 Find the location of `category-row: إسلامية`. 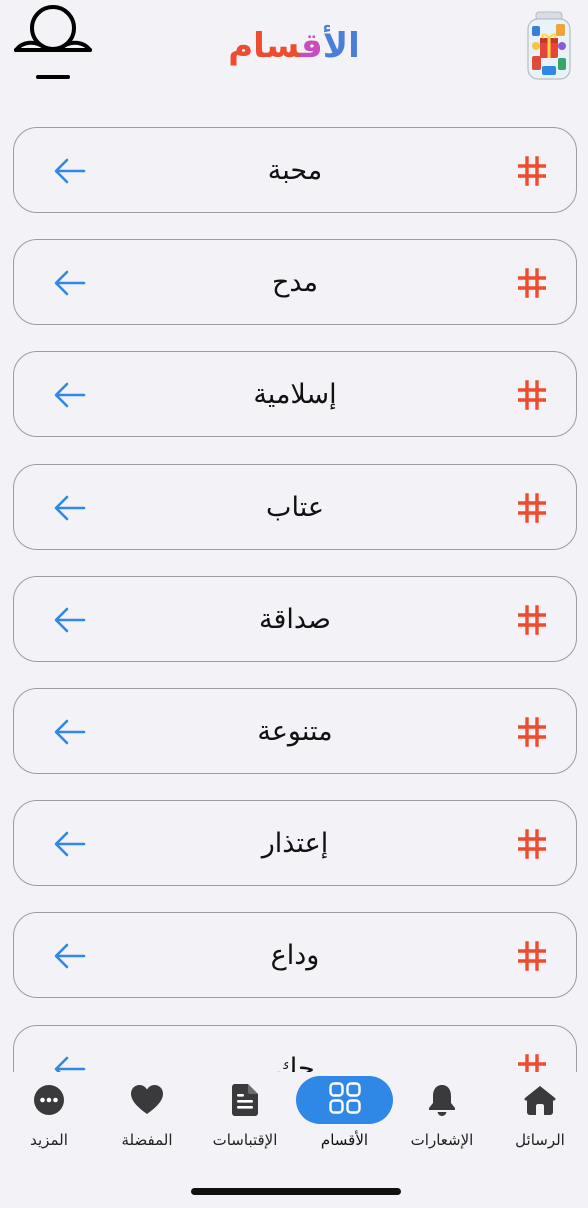

category-row: إسلامية is located at coordinates (295, 394).